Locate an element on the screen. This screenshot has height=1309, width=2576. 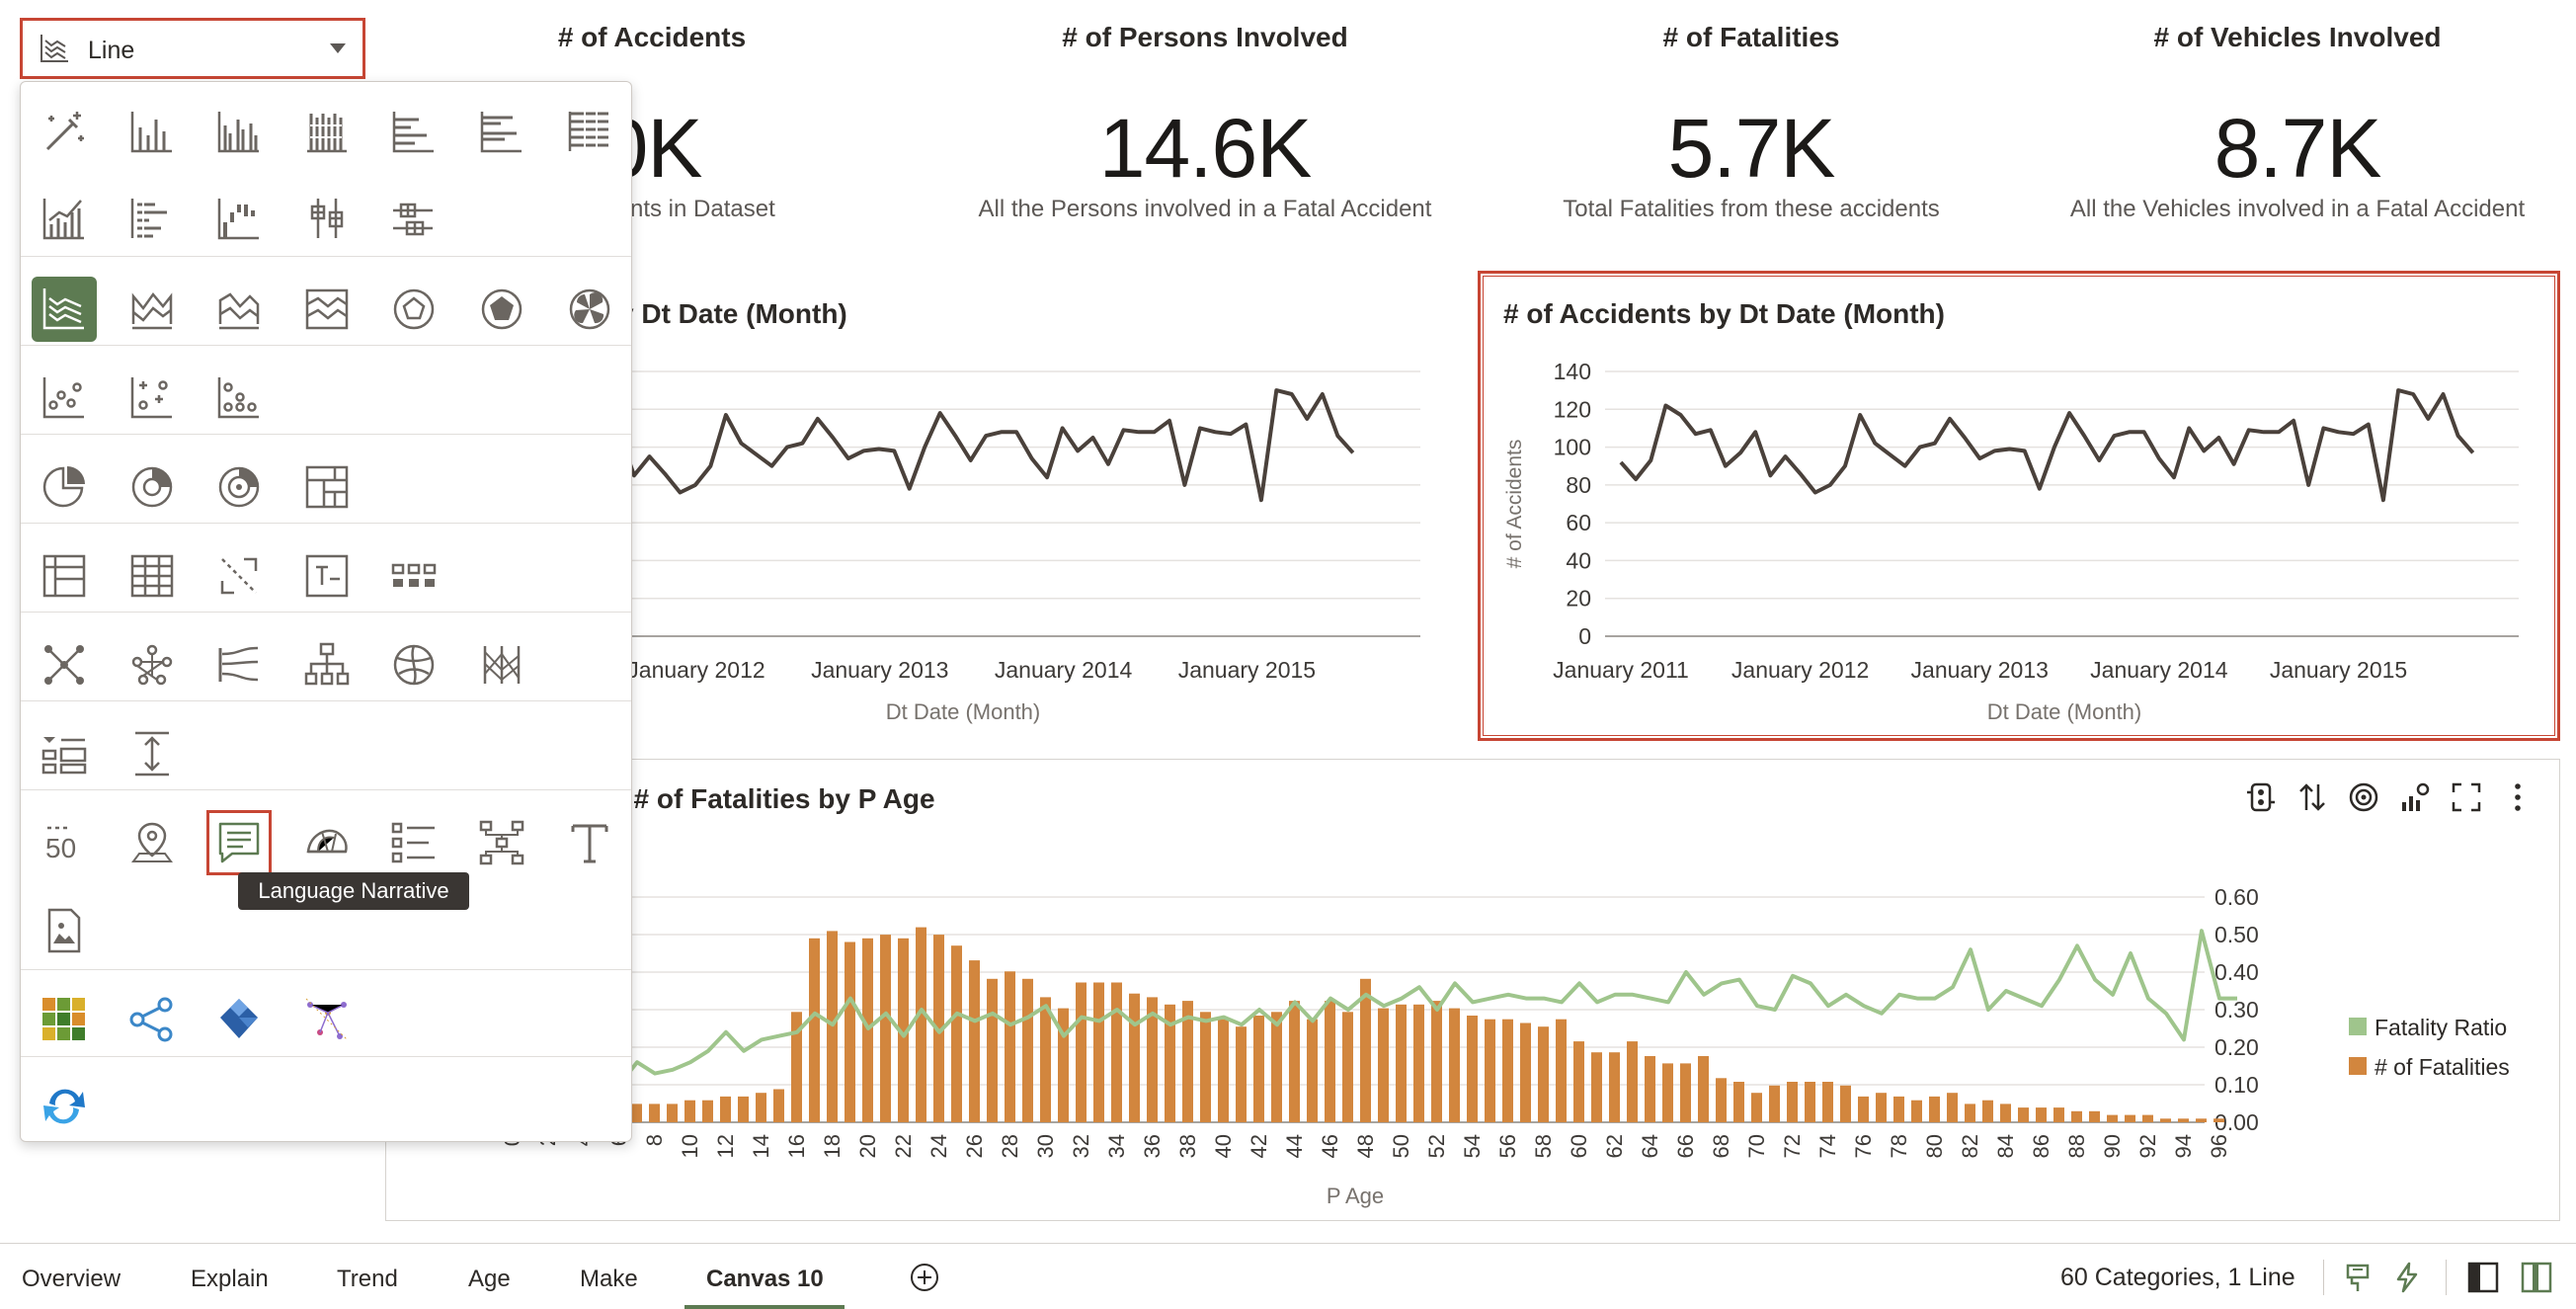
donut-chart-icon is located at coordinates (152, 487).